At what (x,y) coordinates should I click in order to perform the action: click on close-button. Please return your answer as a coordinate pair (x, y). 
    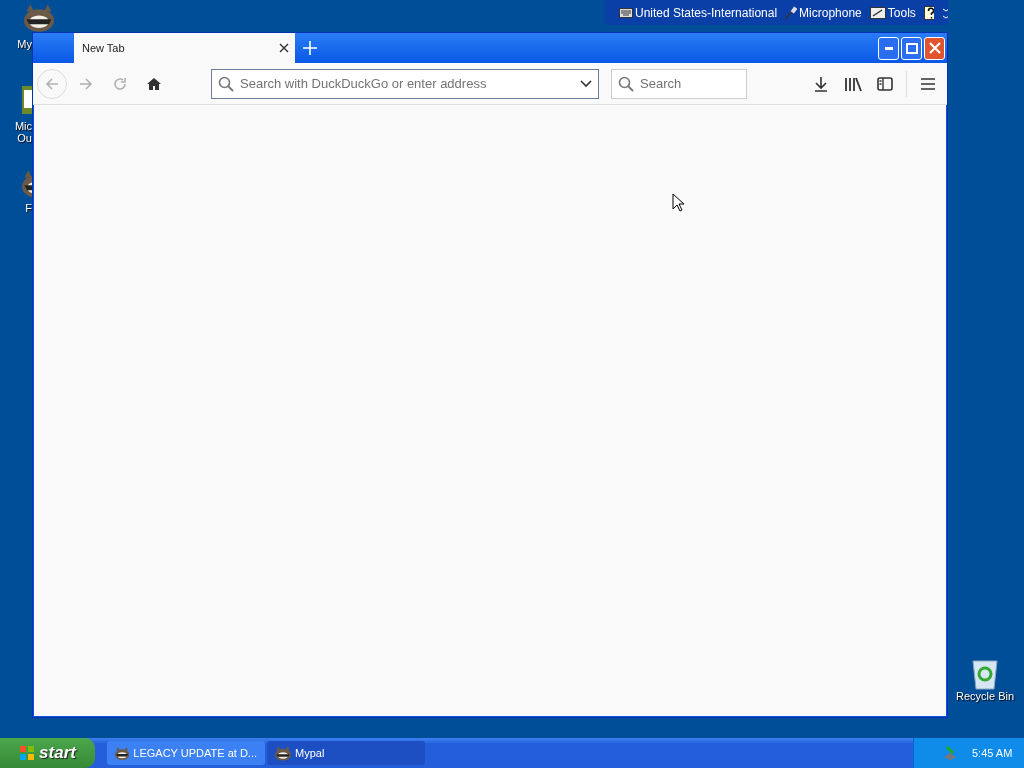
    Looking at the image, I should click on (934, 48).